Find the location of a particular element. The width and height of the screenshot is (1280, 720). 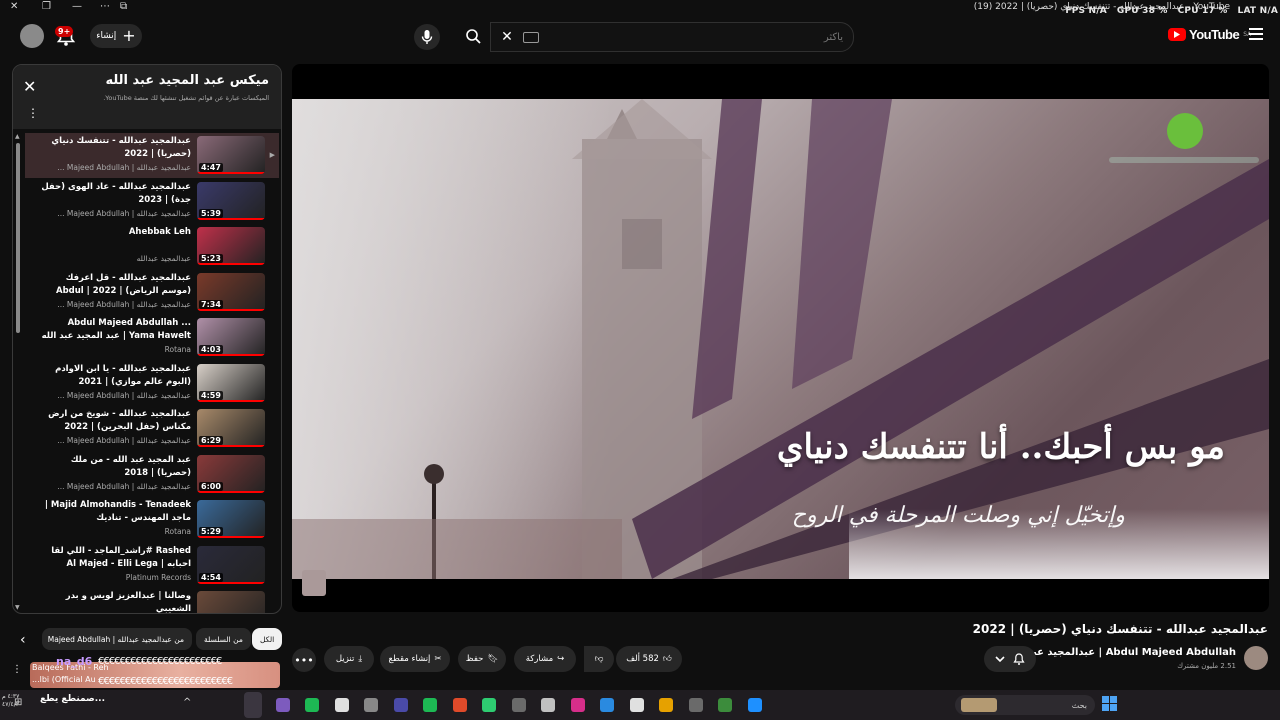

playlist-item-thumbnail: 5:23 is located at coordinates (231, 246).